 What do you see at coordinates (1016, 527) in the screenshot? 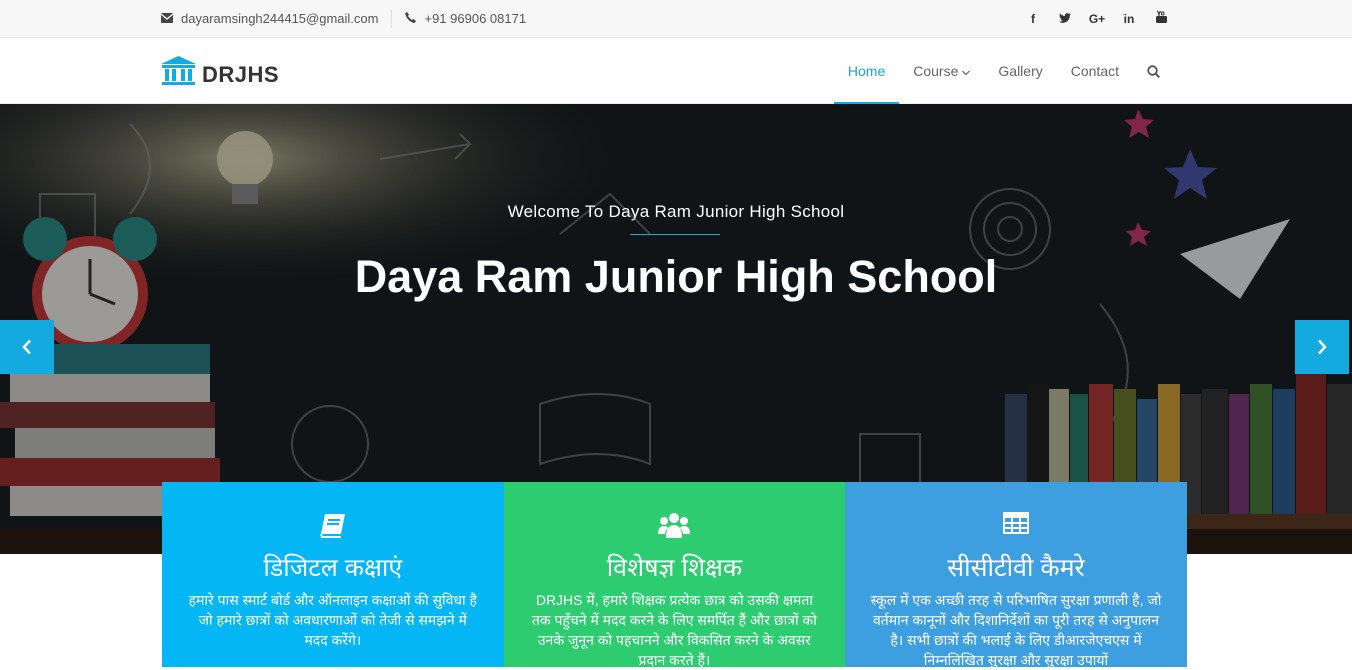
I see `table-icon` at bounding box center [1016, 527].